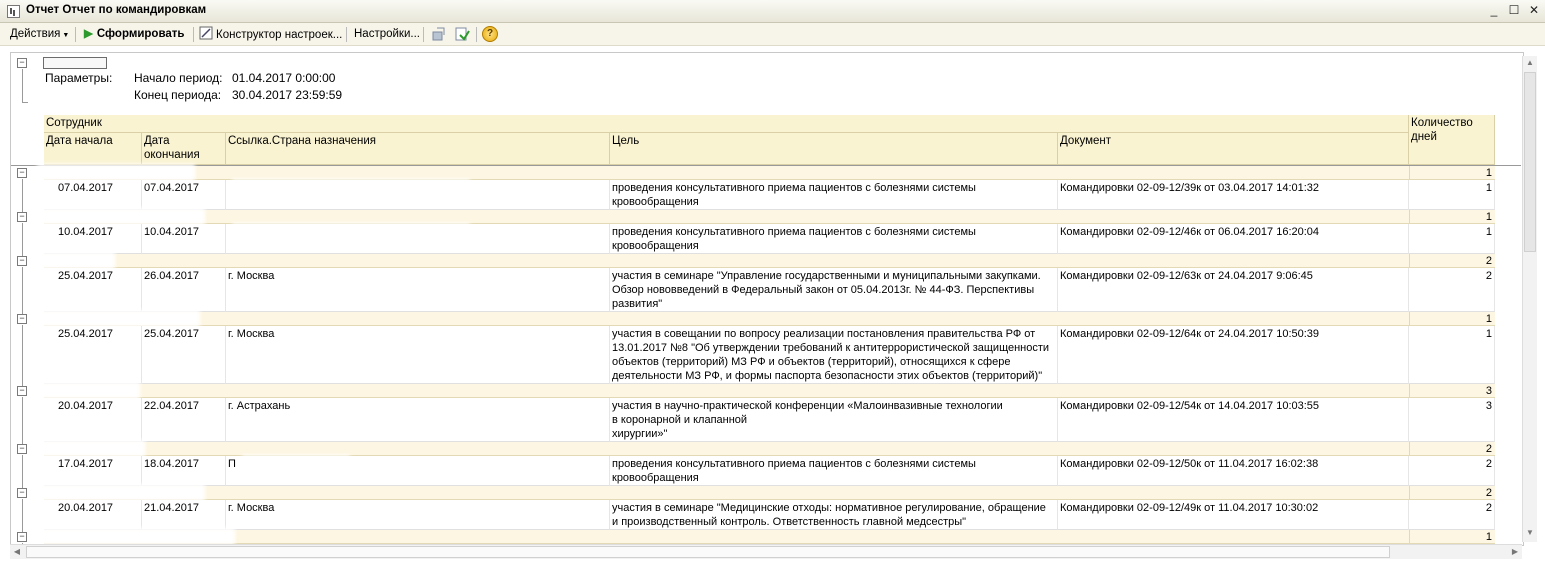  I want to click on scroll-down-icon: ▼, so click(1530, 533).